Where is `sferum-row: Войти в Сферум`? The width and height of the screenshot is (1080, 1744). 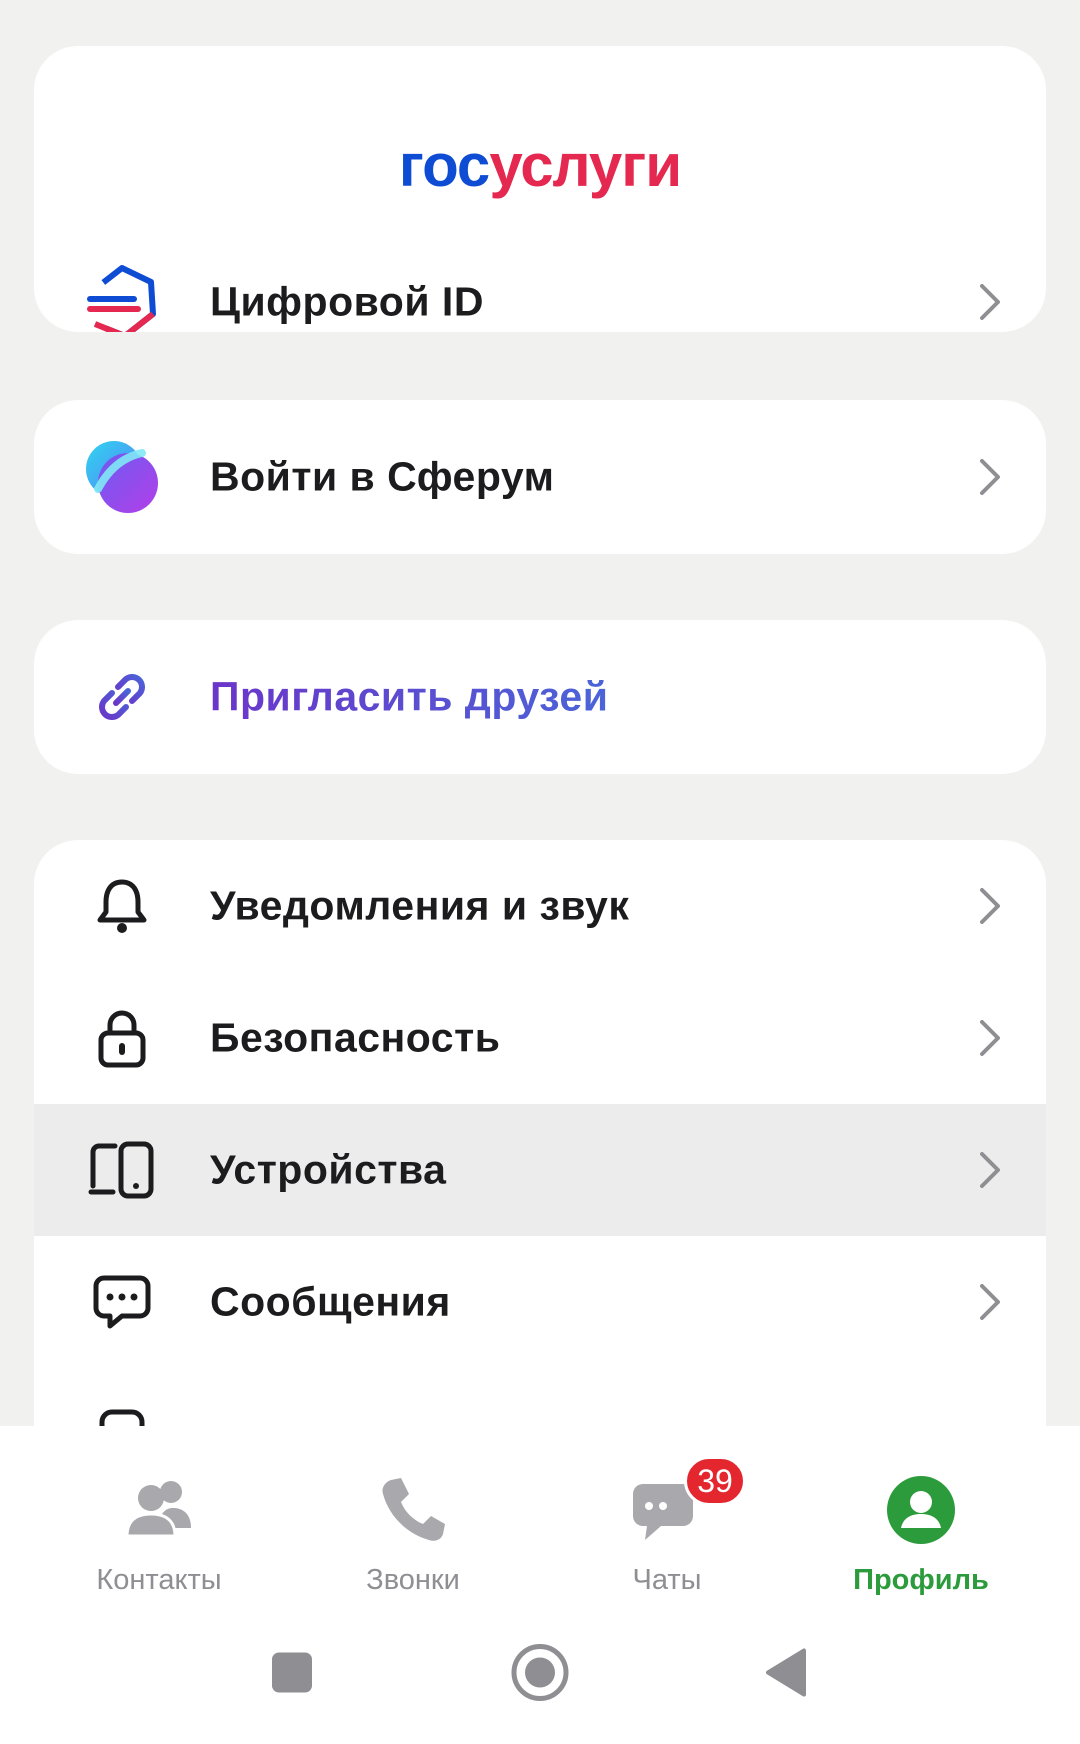 sferum-row: Войти в Сферум is located at coordinates (540, 477).